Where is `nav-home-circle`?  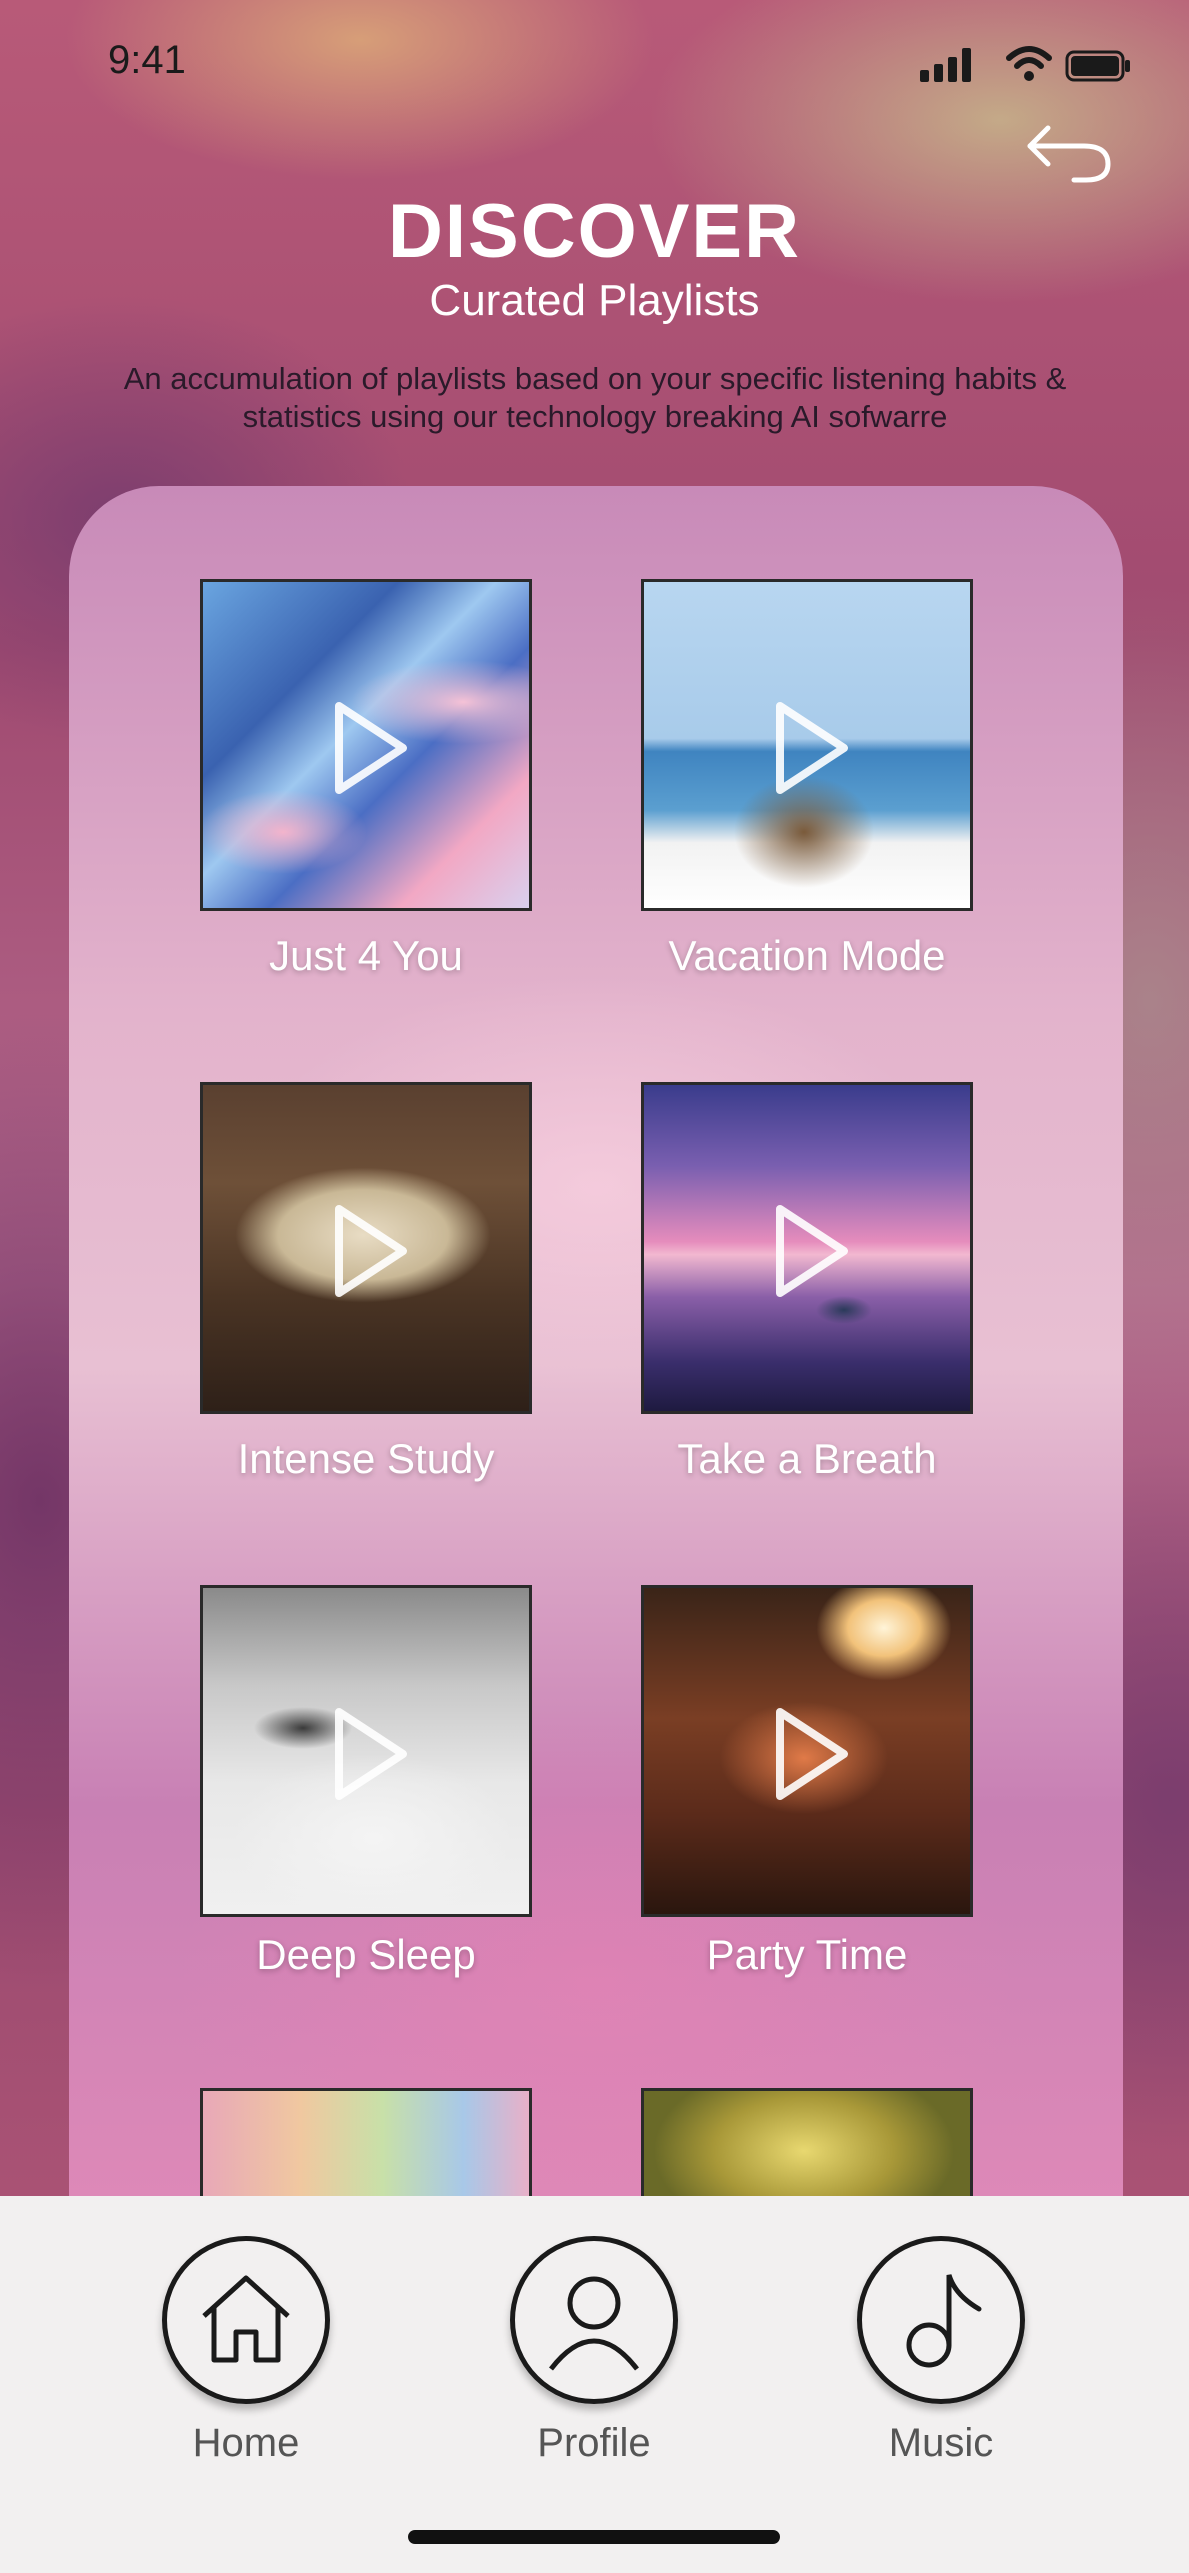 nav-home-circle is located at coordinates (246, 2320).